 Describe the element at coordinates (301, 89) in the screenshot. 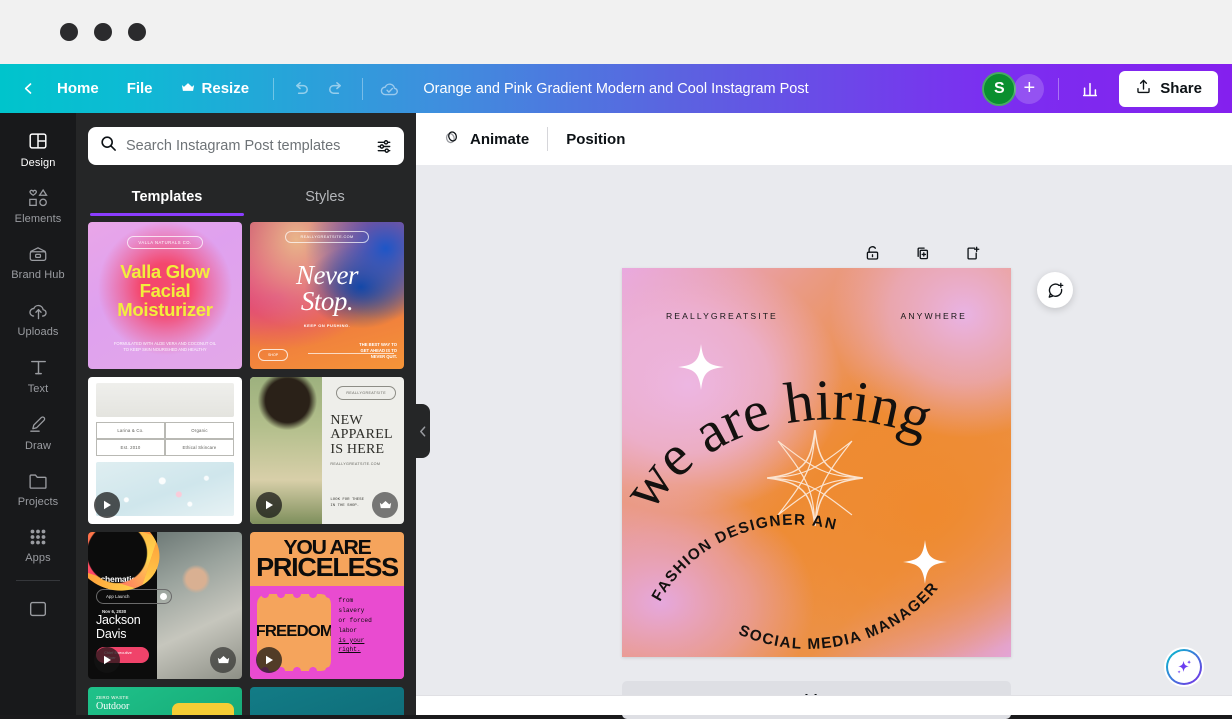

I see `undo-button` at that location.